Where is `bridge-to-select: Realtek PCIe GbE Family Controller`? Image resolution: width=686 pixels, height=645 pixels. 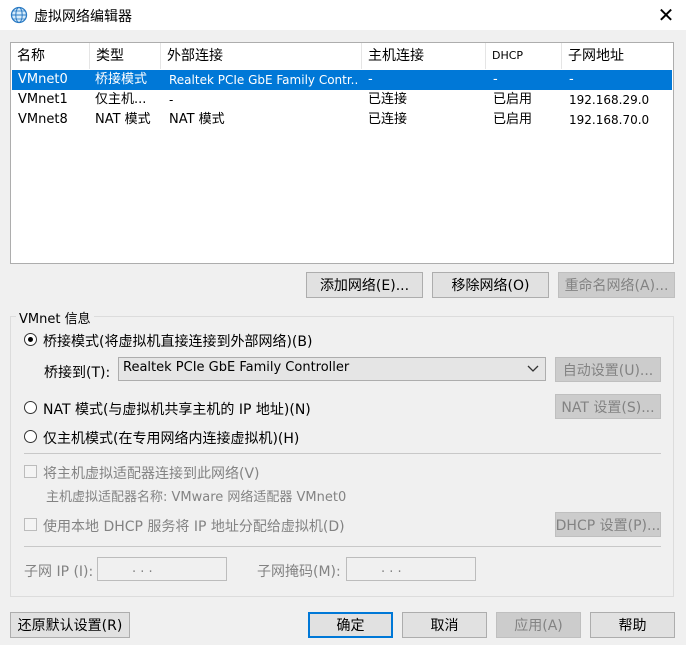
bridge-to-select: Realtek PCIe GbE Family Controller is located at coordinates (332, 369).